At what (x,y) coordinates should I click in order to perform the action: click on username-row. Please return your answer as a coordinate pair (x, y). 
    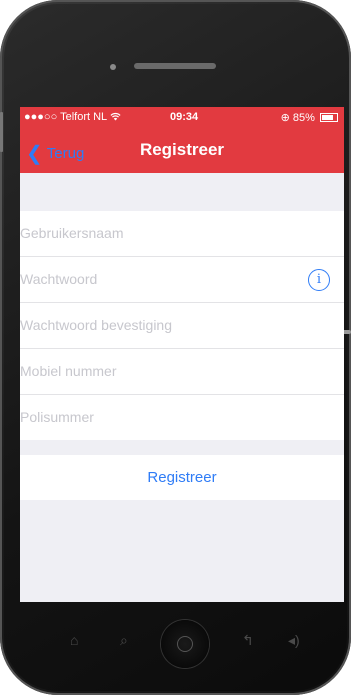
    Looking at the image, I should click on (182, 234).